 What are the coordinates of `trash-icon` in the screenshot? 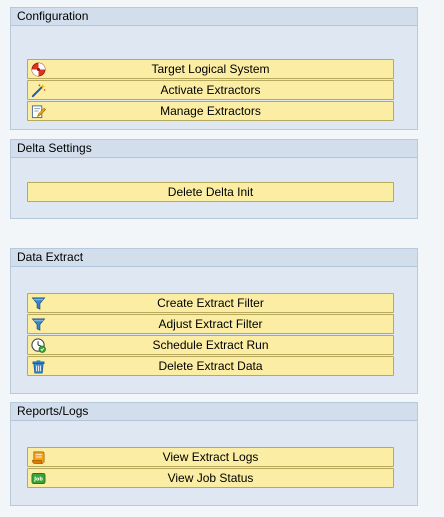 It's located at (38, 366).